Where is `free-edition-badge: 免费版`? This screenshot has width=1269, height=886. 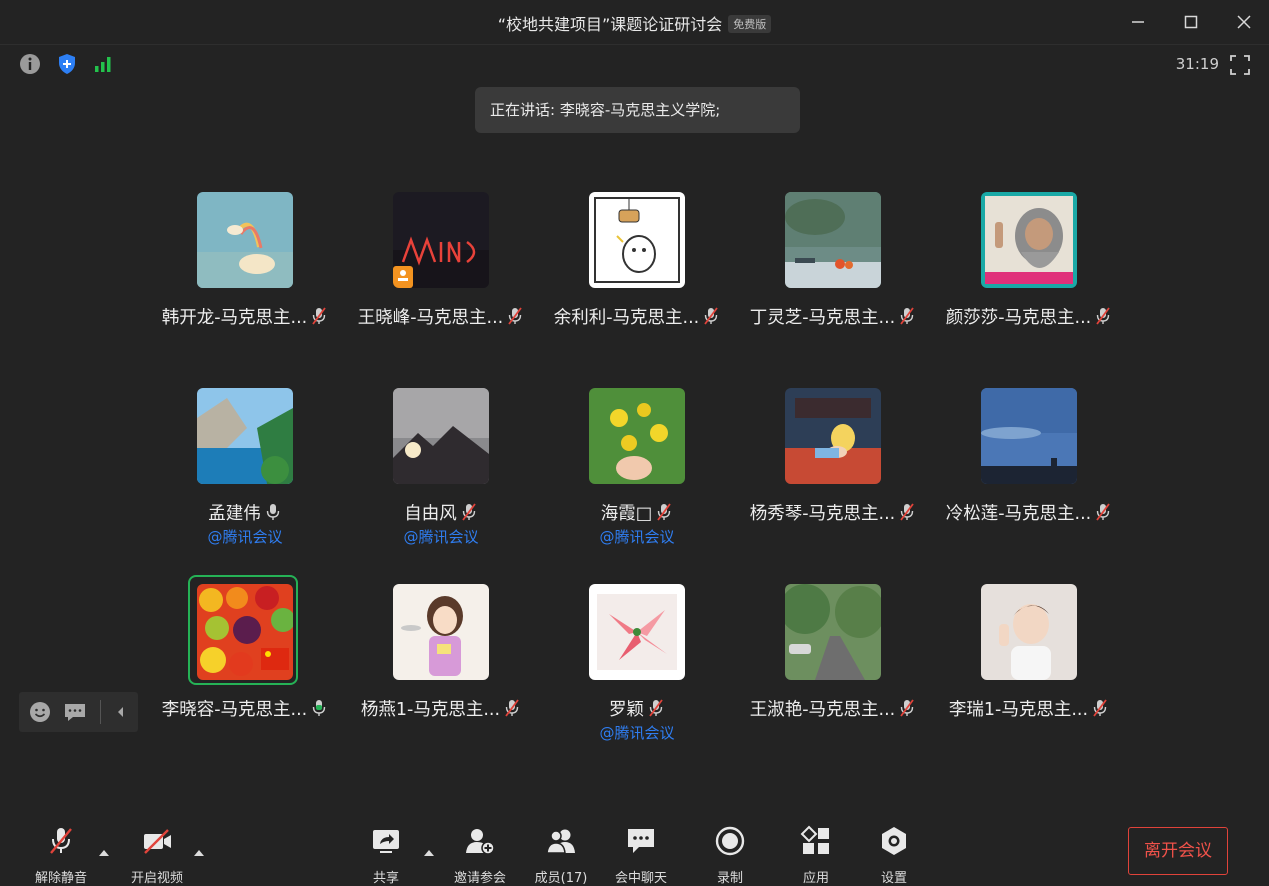
free-edition-badge: 免费版 is located at coordinates (750, 24).